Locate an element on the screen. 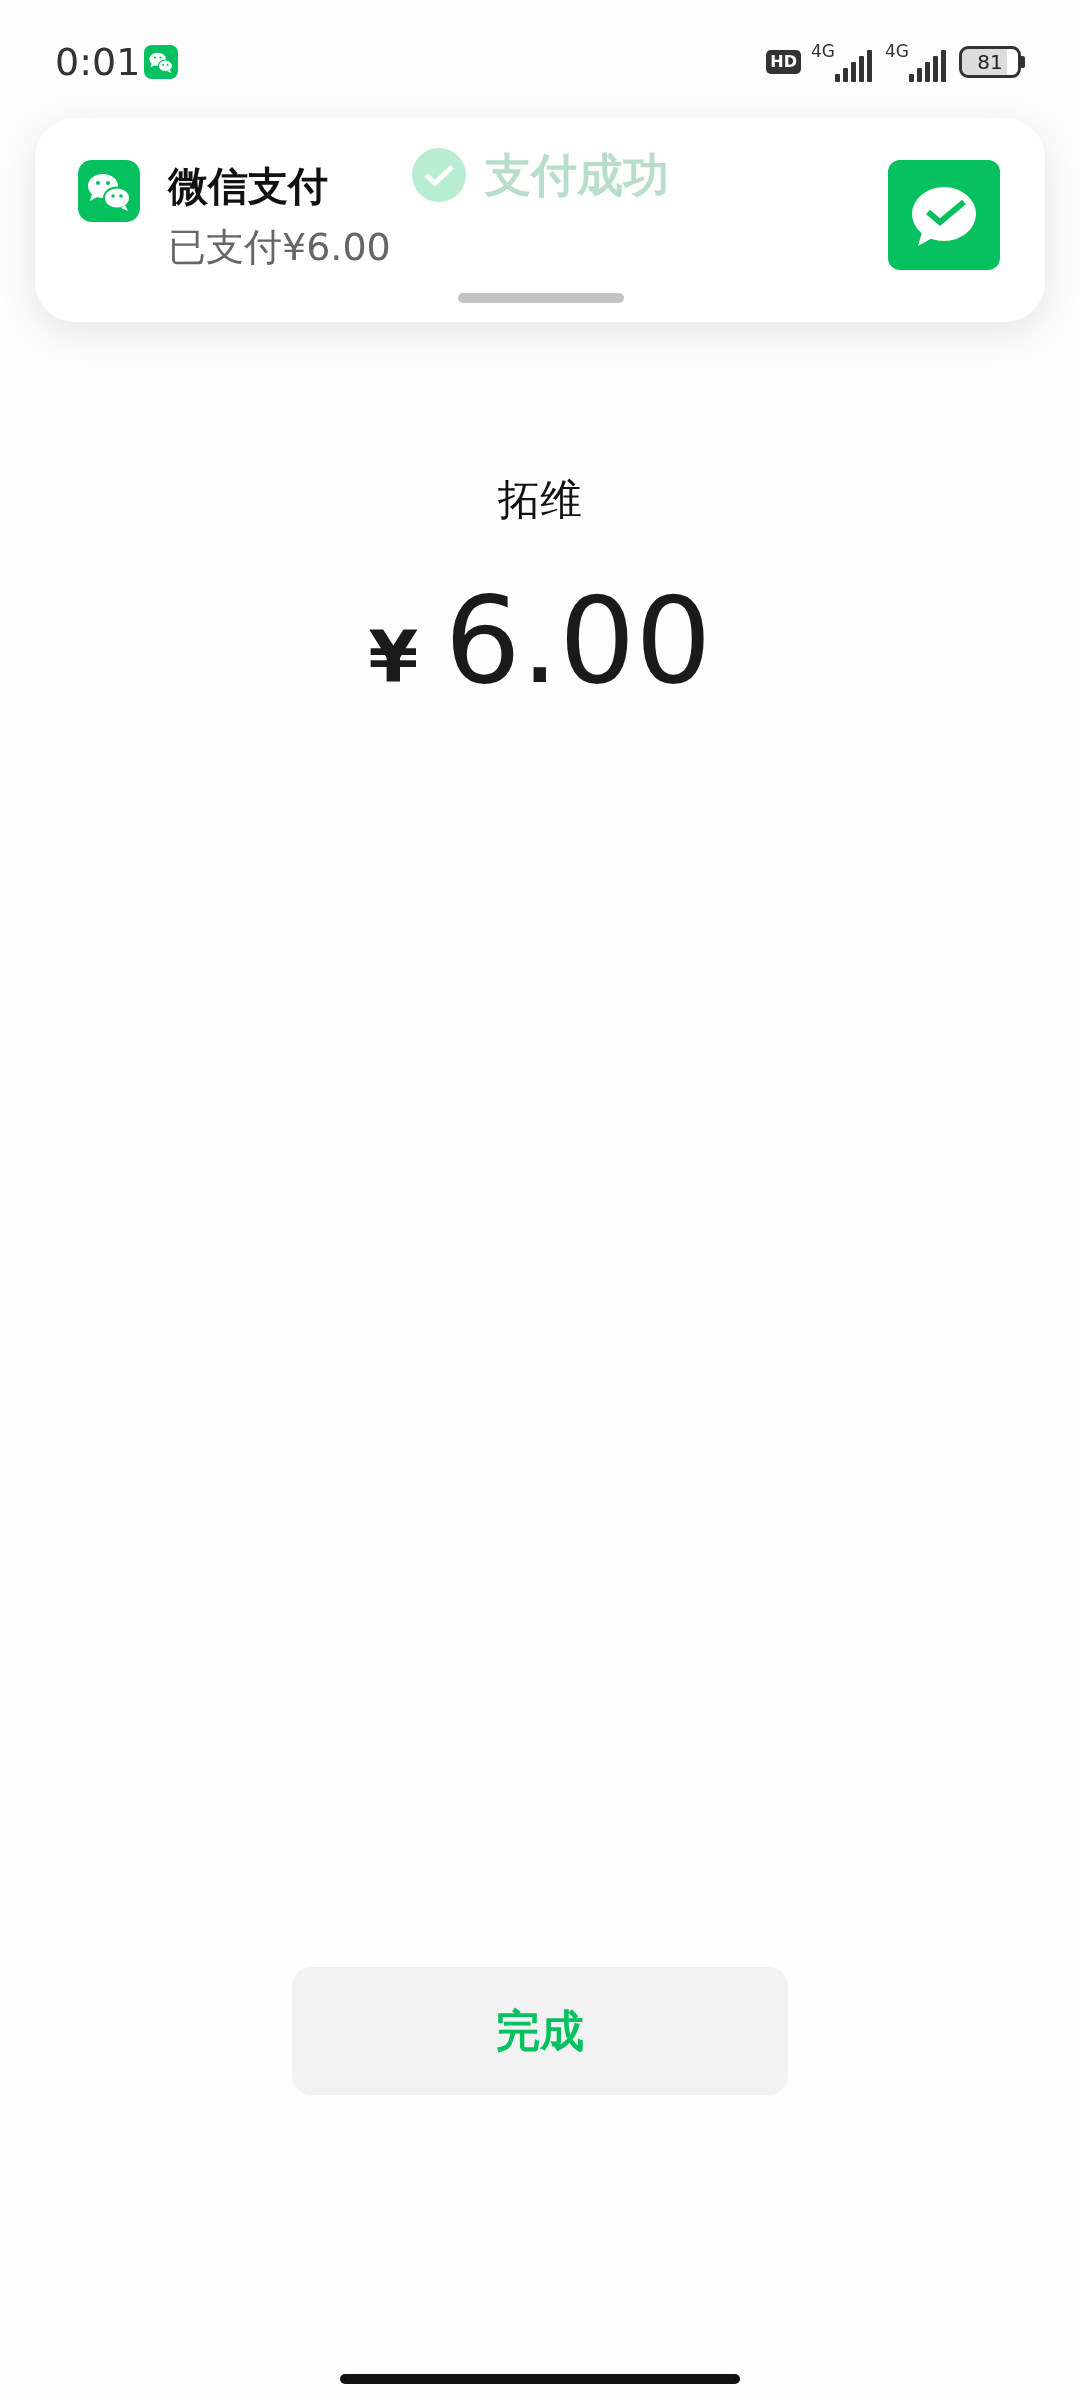 This screenshot has width=1080, height=2400. home-indicator is located at coordinates (540, 2379).